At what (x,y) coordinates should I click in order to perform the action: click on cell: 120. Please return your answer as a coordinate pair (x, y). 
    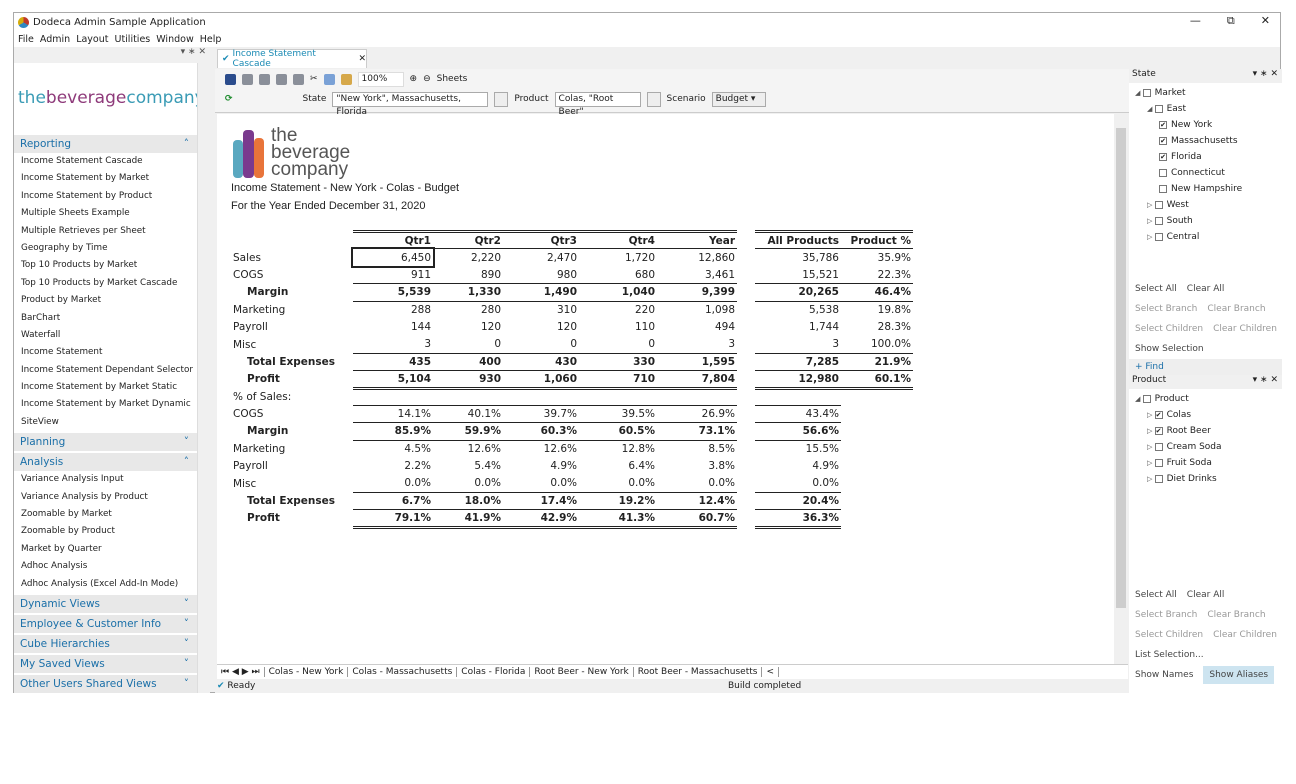
    Looking at the image, I should click on (468, 326).